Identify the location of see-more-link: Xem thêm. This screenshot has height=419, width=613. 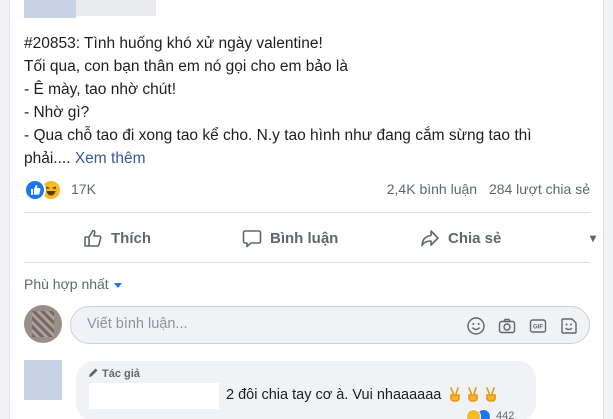
(110, 158).